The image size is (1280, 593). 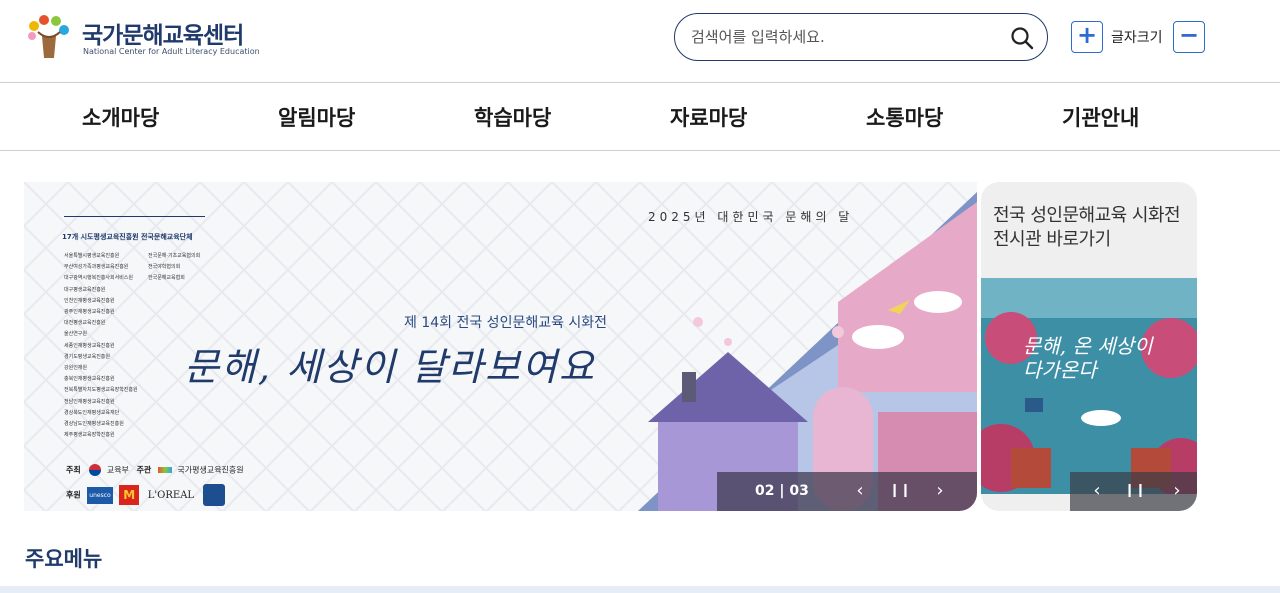 I want to click on unesco-logo: unesco, so click(x=100, y=495).